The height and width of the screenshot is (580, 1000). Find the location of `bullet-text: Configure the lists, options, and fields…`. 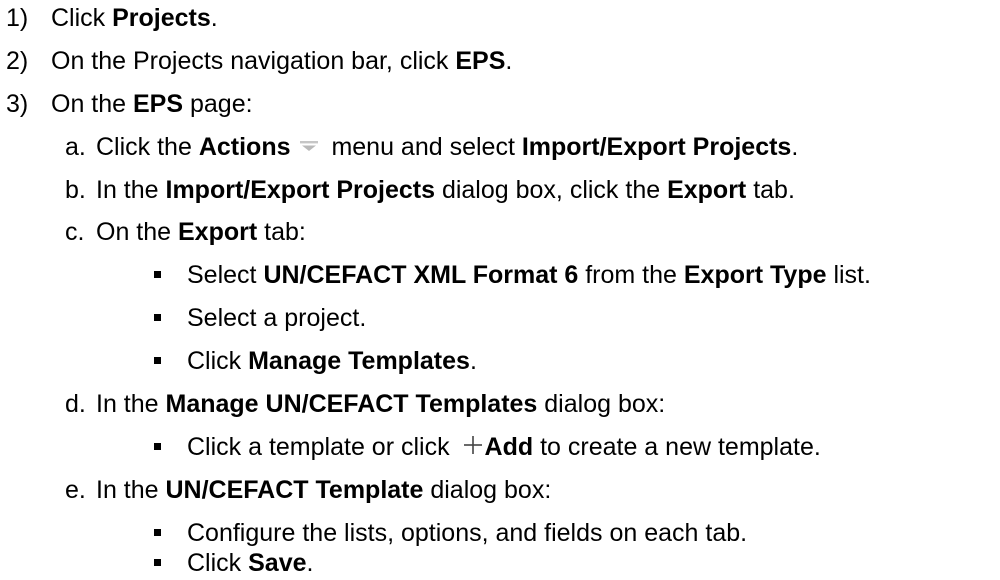

bullet-text: Configure the lists, options, and fields… is located at coordinates (467, 533).